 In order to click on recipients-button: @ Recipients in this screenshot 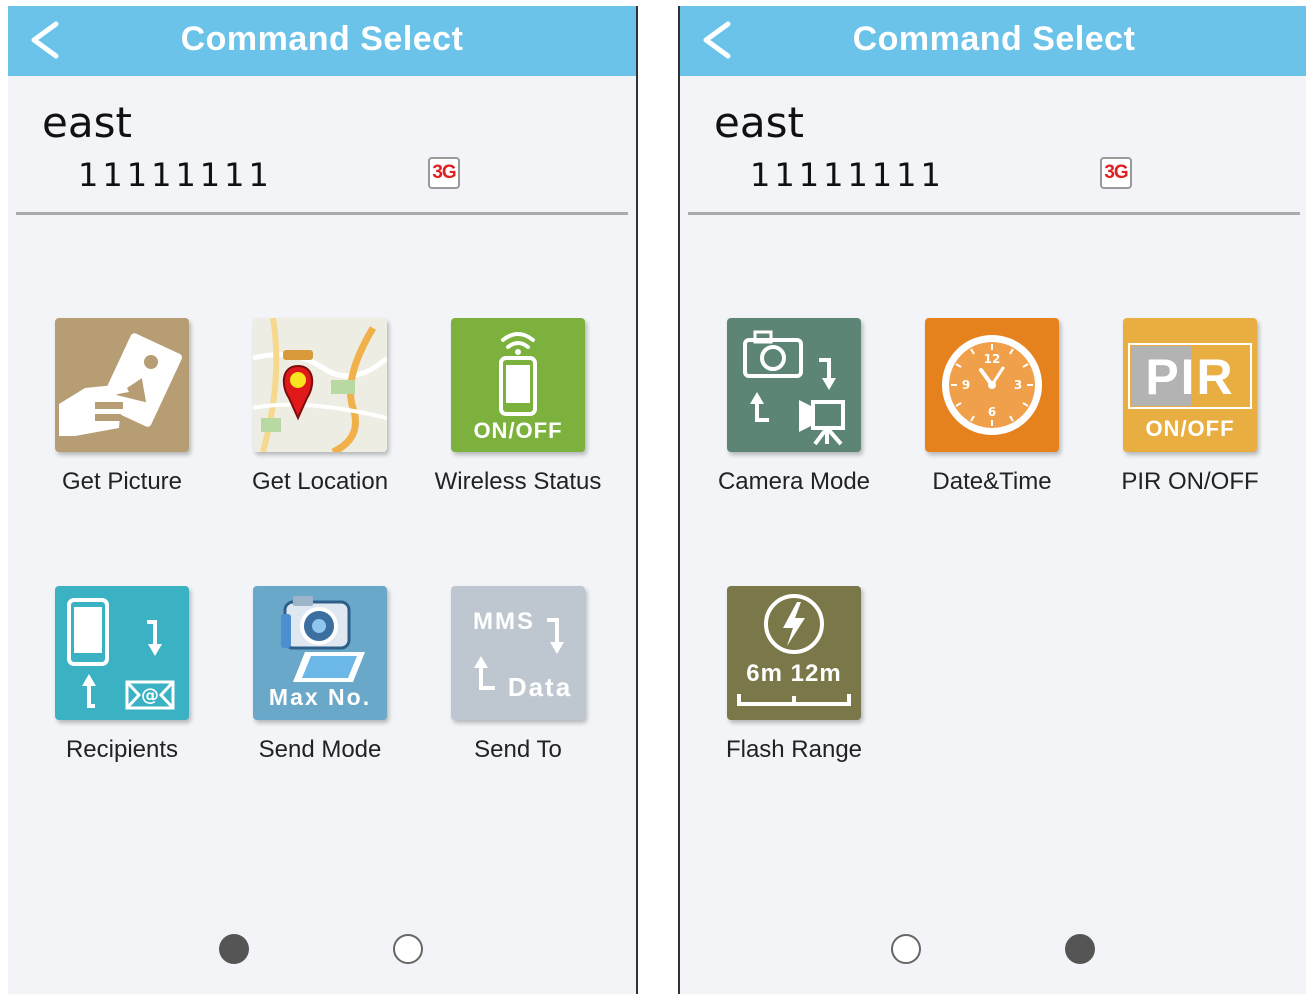, I will do `click(122, 675)`.